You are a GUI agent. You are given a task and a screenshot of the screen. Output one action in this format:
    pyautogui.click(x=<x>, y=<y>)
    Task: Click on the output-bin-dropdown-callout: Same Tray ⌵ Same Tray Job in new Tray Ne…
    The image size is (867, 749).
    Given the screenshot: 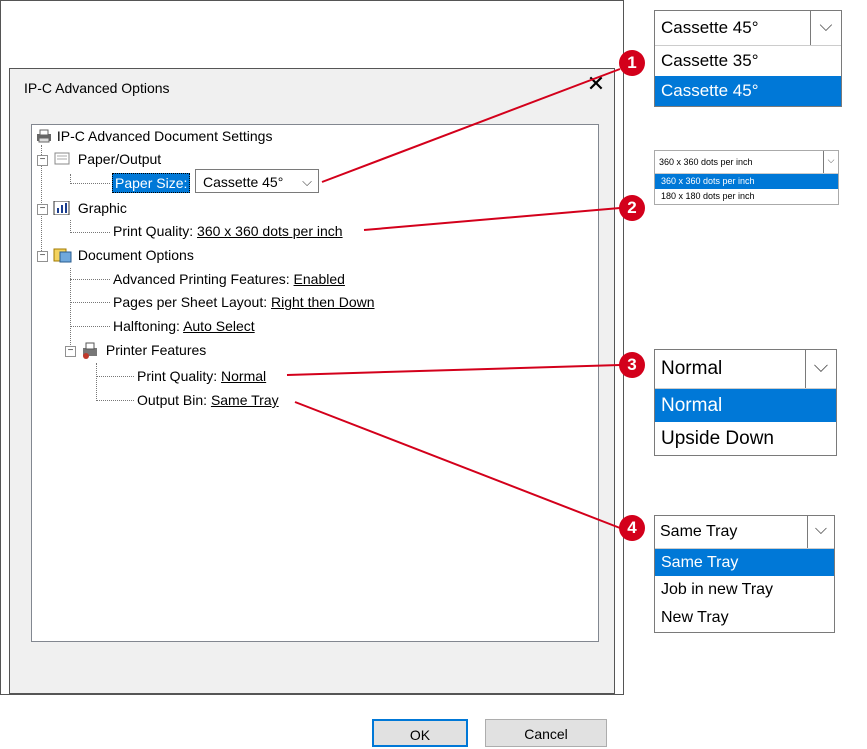 What is the action you would take?
    pyautogui.click(x=744, y=574)
    